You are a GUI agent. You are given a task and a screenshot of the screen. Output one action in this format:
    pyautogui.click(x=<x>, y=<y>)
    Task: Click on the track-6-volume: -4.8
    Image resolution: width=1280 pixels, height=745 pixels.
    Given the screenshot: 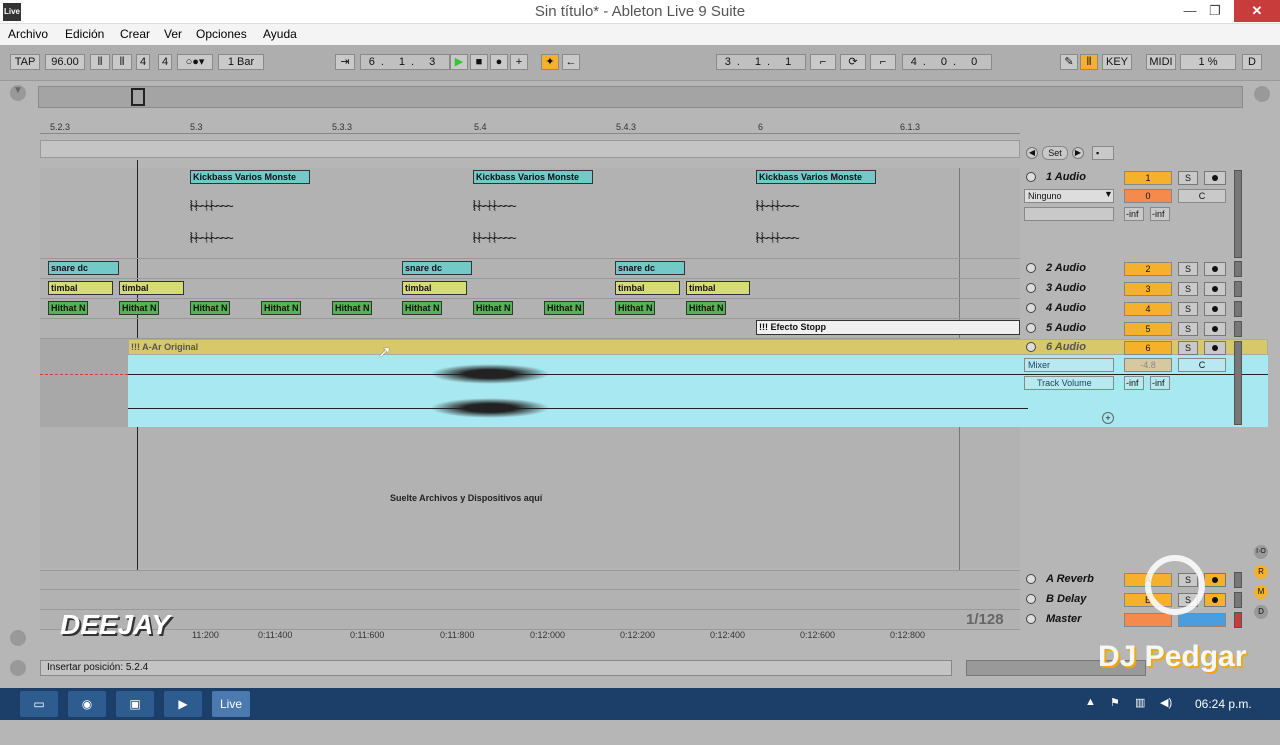 What is the action you would take?
    pyautogui.click(x=1148, y=365)
    